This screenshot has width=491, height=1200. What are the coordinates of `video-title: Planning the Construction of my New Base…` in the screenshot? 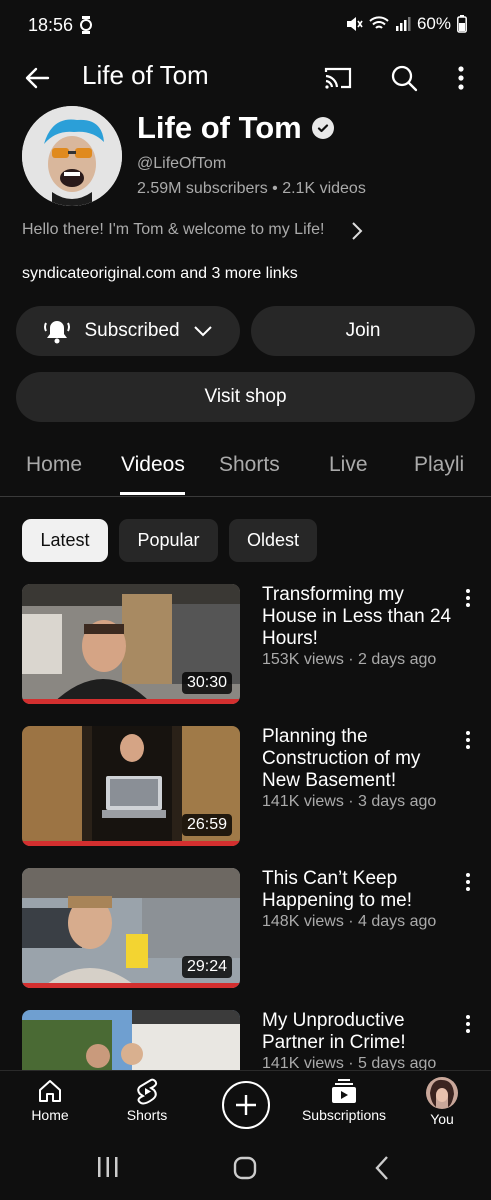 It's located at (359, 759).